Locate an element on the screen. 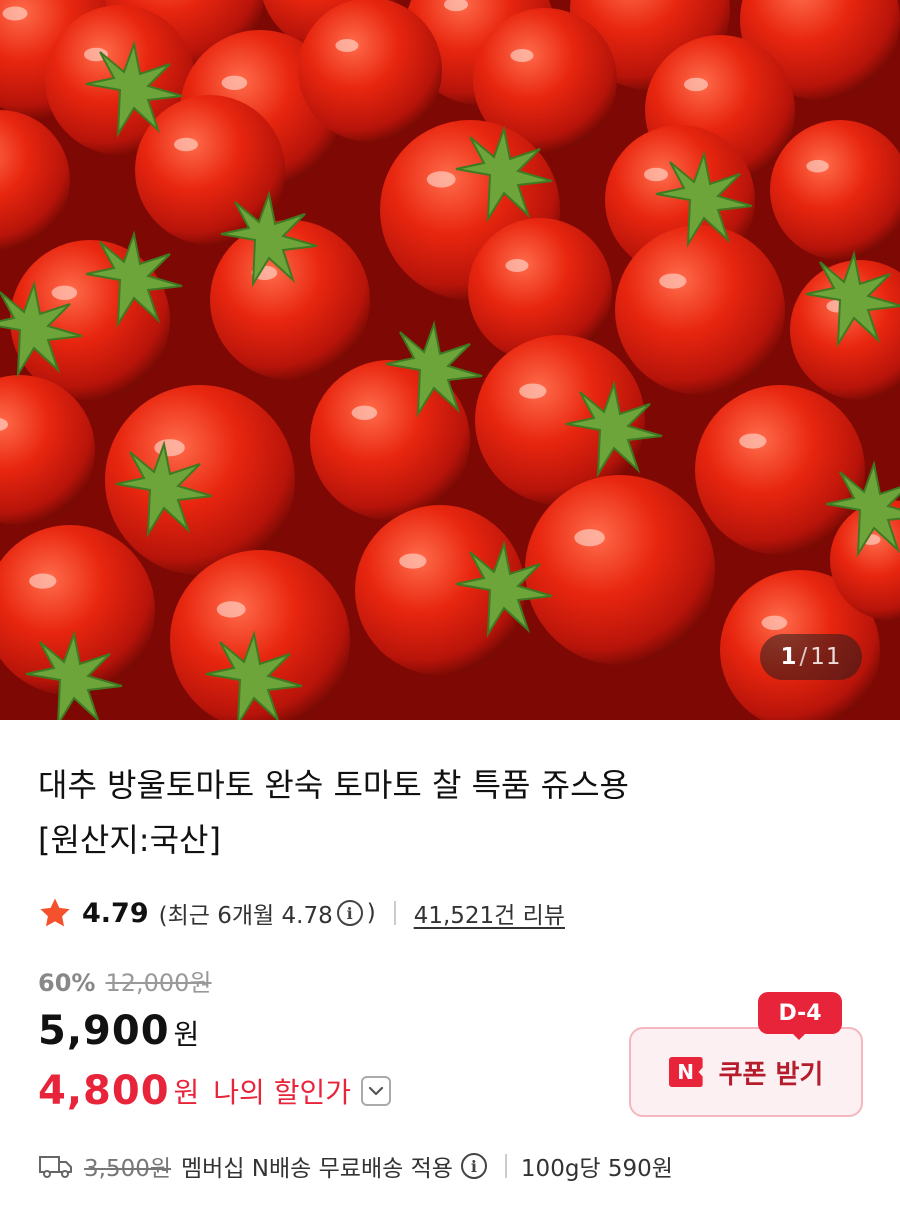 The width and height of the screenshot is (900, 1213). shipping-fee: 3,500원 is located at coordinates (128, 1169).